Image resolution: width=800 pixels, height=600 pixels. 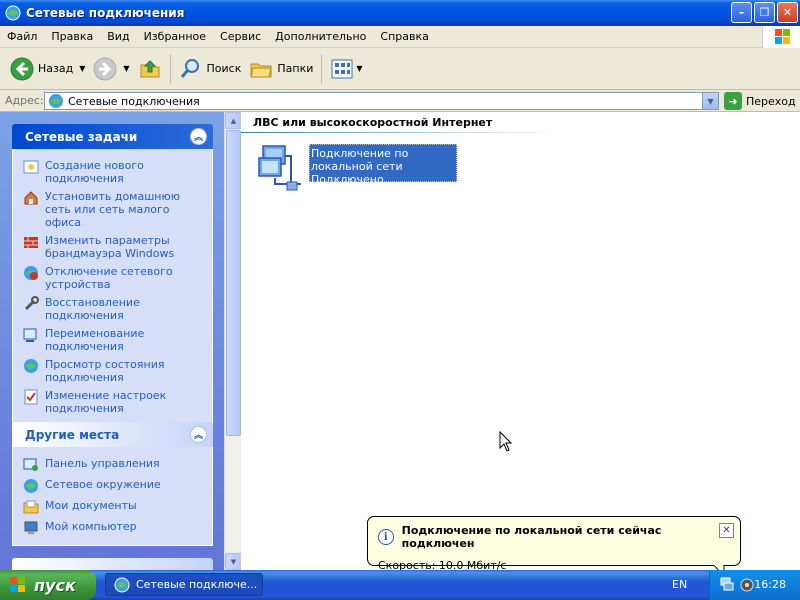 What do you see at coordinates (112, 371) in the screenshot?
I see `task-view-status: Просмотр состояния подключения` at bounding box center [112, 371].